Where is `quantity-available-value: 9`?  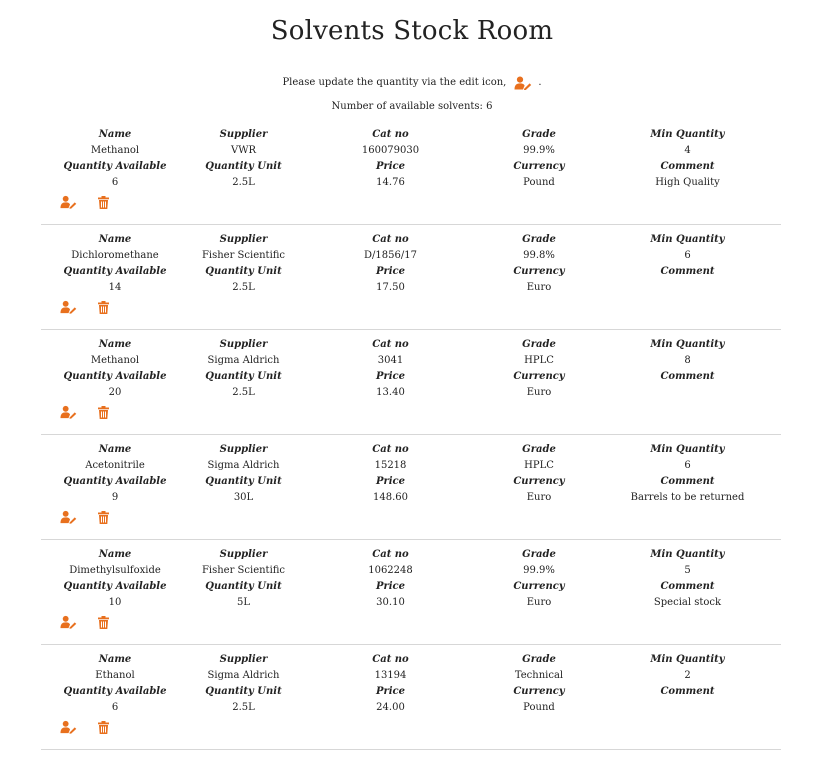 quantity-available-value: 9 is located at coordinates (115, 497).